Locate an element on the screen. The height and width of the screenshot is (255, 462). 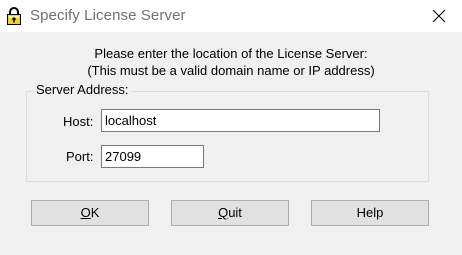
port-label: Port: is located at coordinates (80, 156).